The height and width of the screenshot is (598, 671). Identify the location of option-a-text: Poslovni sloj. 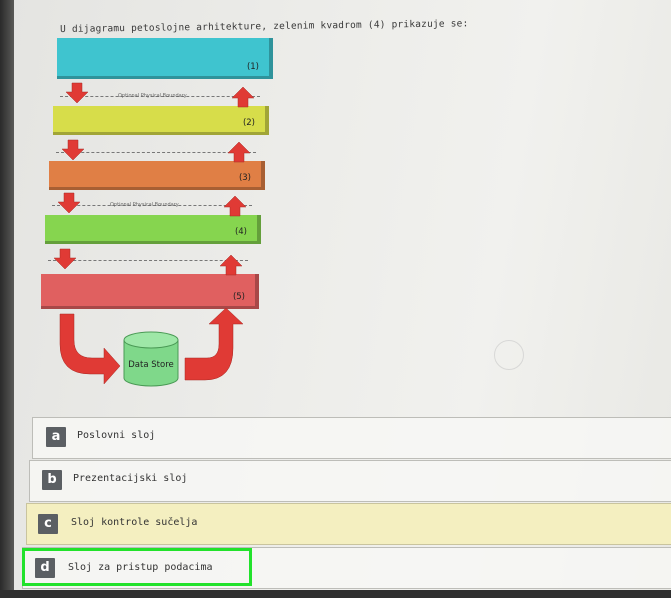
(116, 435).